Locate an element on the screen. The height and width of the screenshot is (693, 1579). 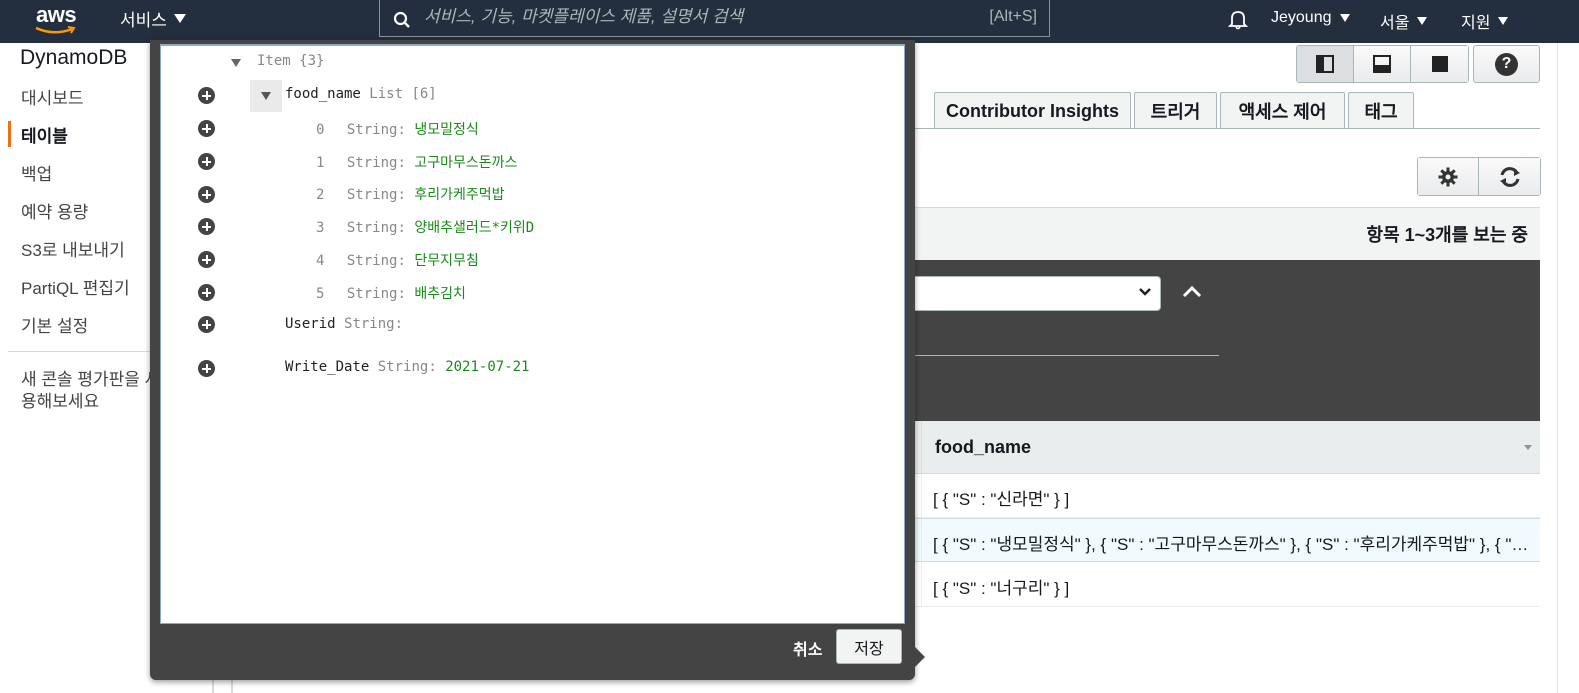
list-item: 2 String: 후리가케주먹밥 is located at coordinates (410, 194).